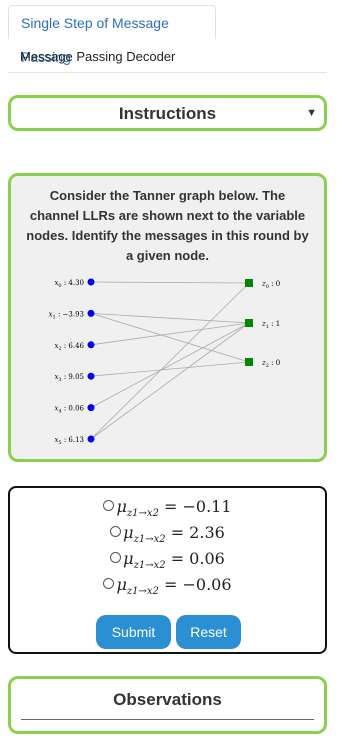  Describe the element at coordinates (167, 56) in the screenshot. I see `tab-decoder: Message Passing Decoder` at that location.